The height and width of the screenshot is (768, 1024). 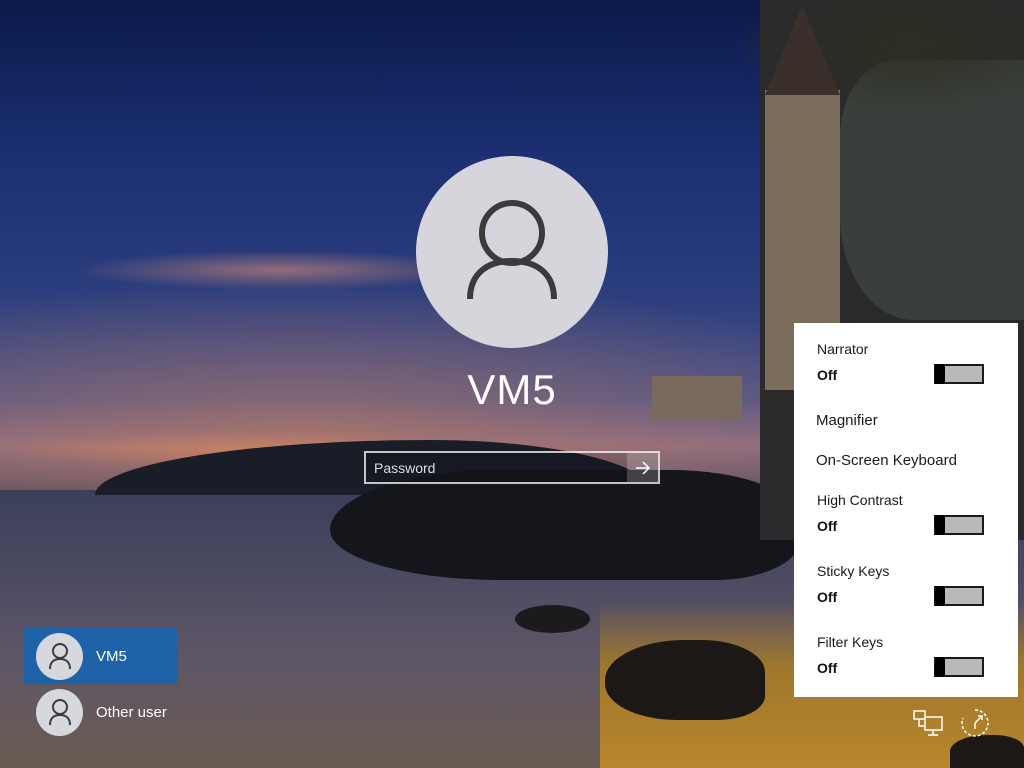 I want to click on network-button, so click(x=928, y=723).